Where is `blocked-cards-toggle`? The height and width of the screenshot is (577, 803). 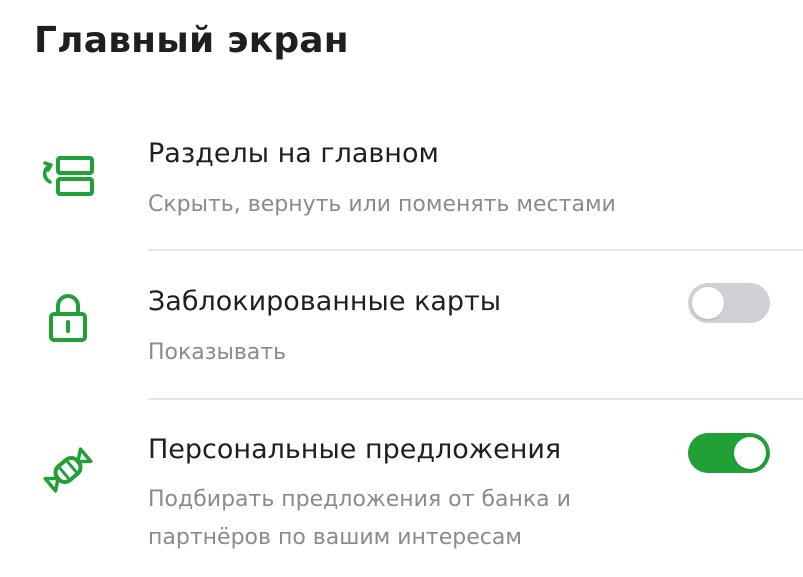
blocked-cards-toggle is located at coordinates (729, 303).